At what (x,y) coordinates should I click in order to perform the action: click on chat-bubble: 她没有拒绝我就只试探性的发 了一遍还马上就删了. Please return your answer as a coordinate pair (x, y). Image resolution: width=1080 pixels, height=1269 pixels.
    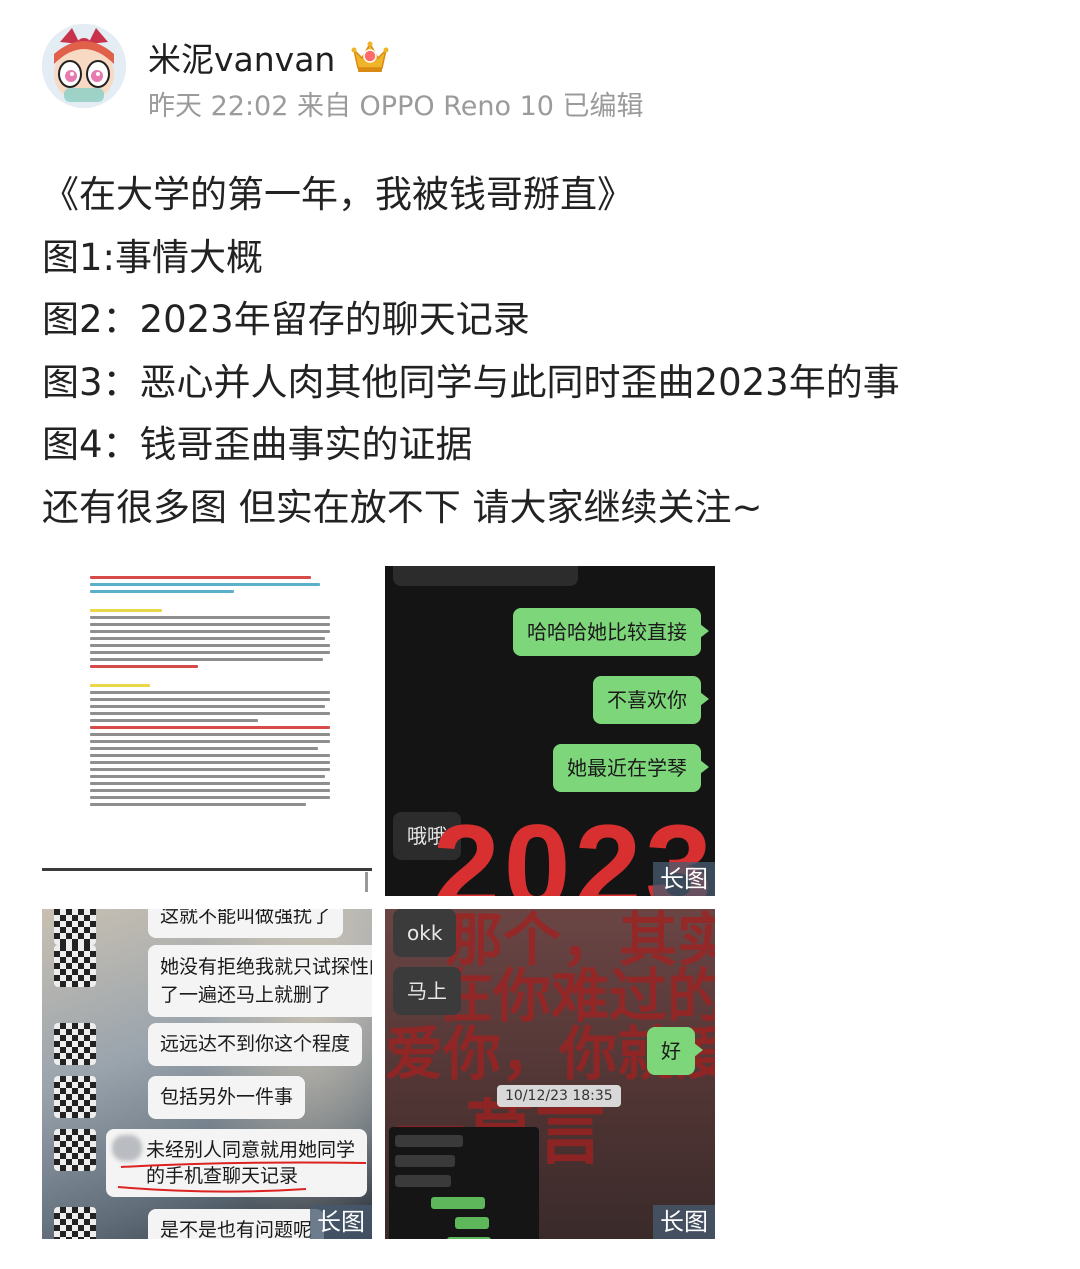
    Looking at the image, I should click on (260, 981).